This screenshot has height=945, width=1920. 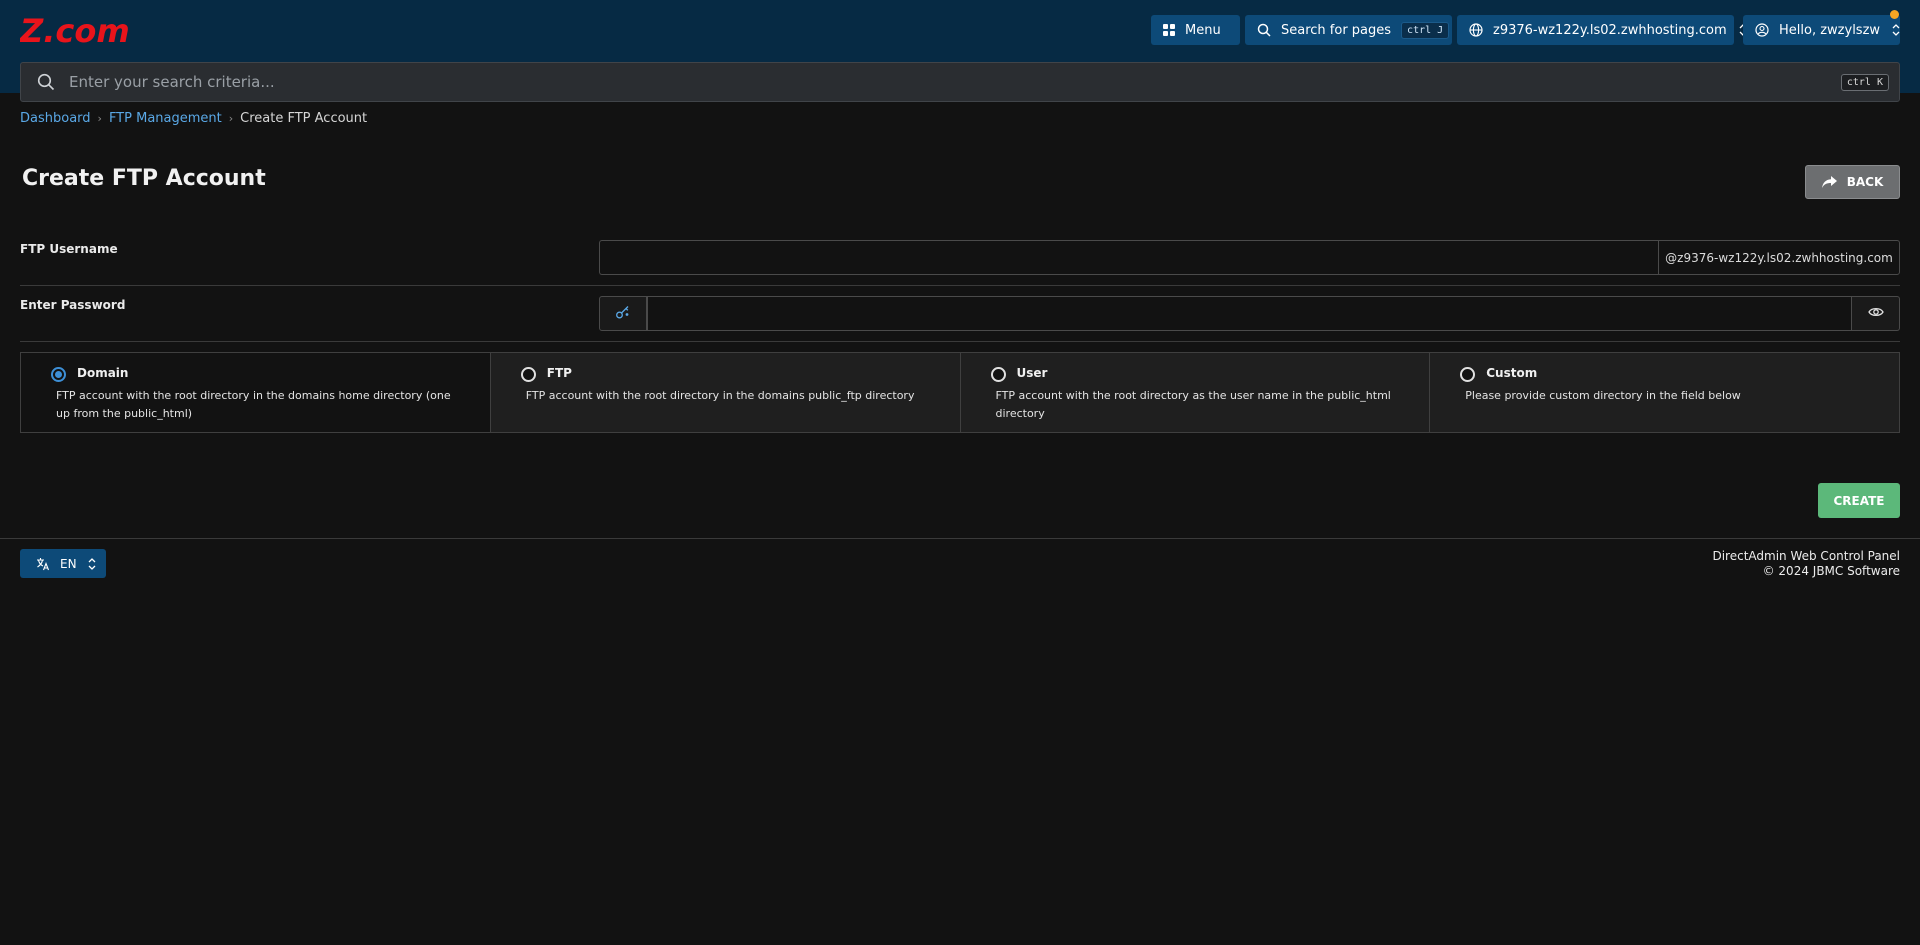 I want to click on menu-label: Menu, so click(x=1203, y=30).